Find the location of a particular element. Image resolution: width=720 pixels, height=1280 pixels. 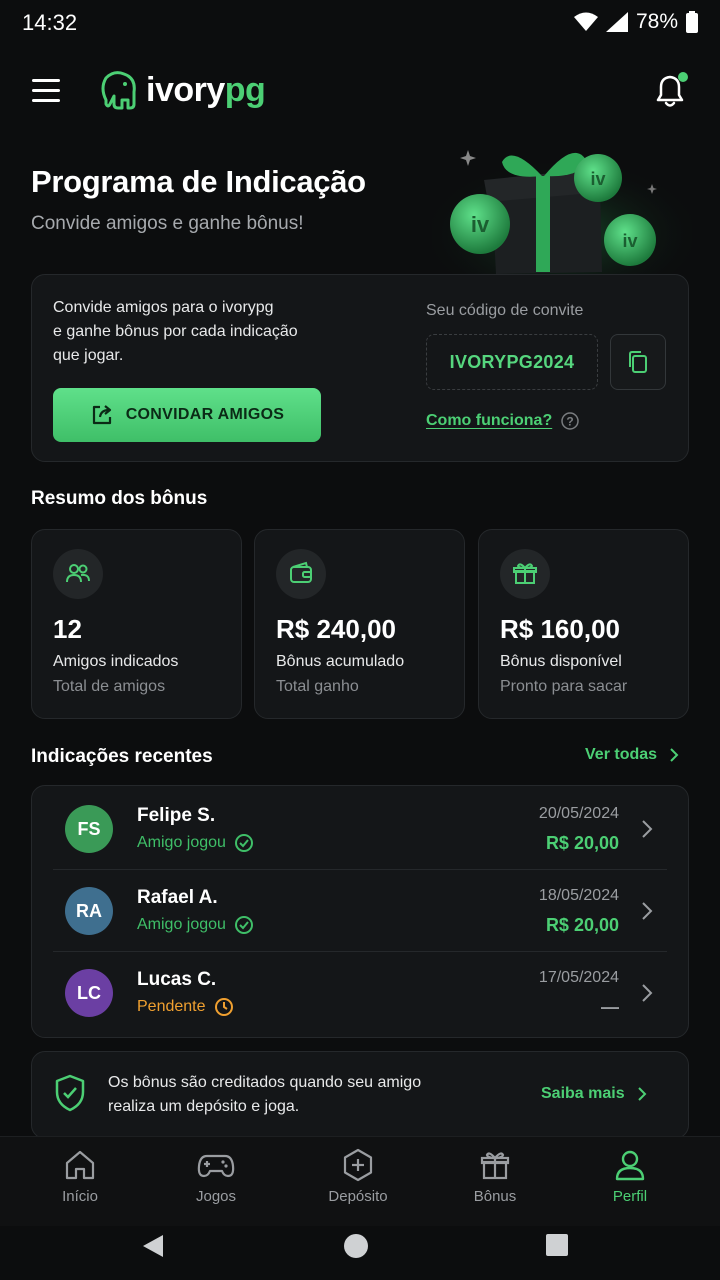

referral-date: 17/05/2024 is located at coordinates (578, 977).